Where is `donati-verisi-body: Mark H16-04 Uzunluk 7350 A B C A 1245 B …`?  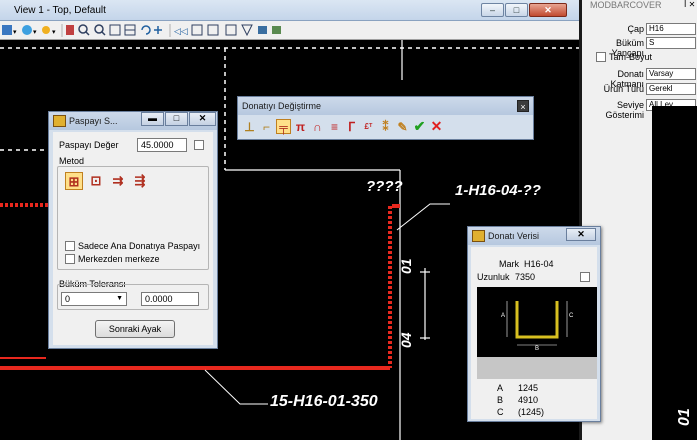 donati-verisi-body: Mark H16-04 Uzunluk 7350 A B C A 1245 B … is located at coordinates (534, 333).